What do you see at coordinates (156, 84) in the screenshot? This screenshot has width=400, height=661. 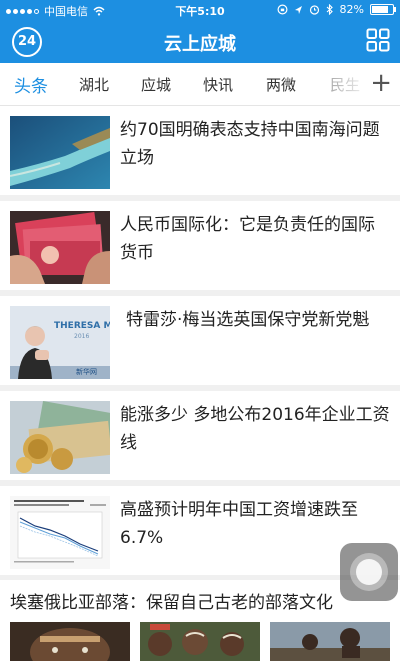 I see `tab-yingcheng: 应城` at bounding box center [156, 84].